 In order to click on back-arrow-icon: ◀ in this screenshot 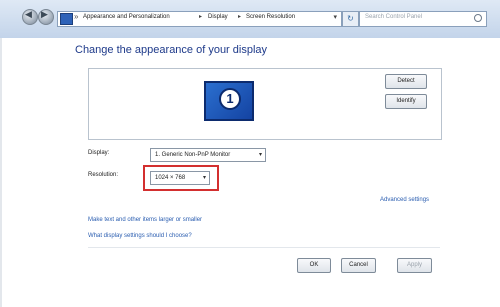, I will do `click(28, 14)`.